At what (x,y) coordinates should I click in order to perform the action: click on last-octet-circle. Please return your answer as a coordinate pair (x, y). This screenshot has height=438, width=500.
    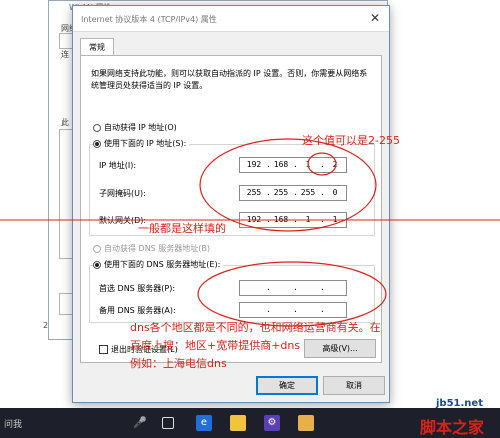
    Looking at the image, I should click on (322, 164).